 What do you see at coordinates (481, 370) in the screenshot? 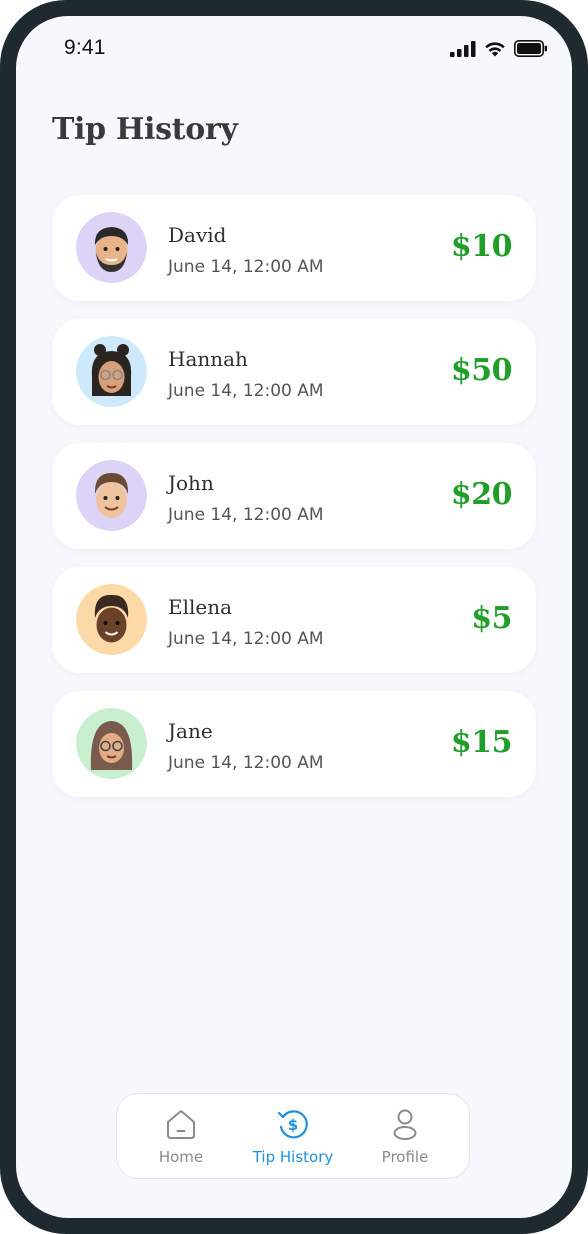
I see `tip-amount: $50` at bounding box center [481, 370].